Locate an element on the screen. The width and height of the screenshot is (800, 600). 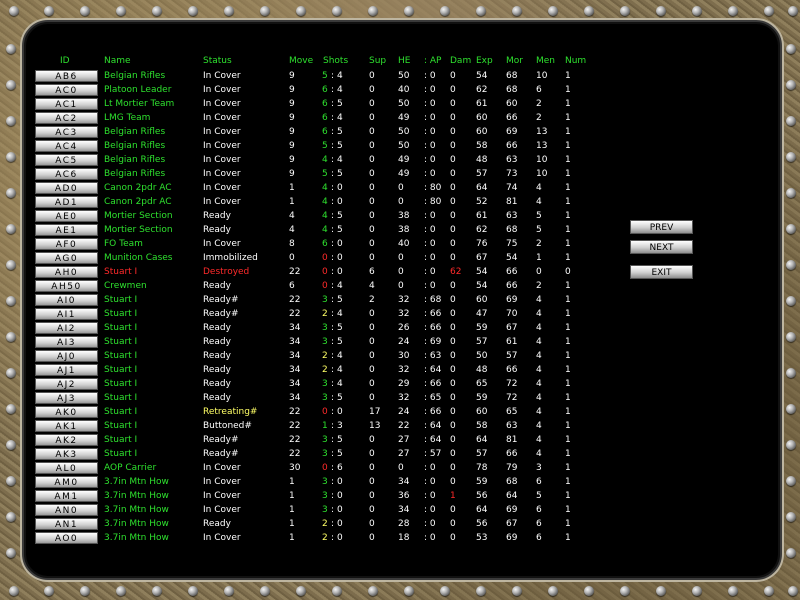
cell-move: 22 is located at coordinates (295, 412).